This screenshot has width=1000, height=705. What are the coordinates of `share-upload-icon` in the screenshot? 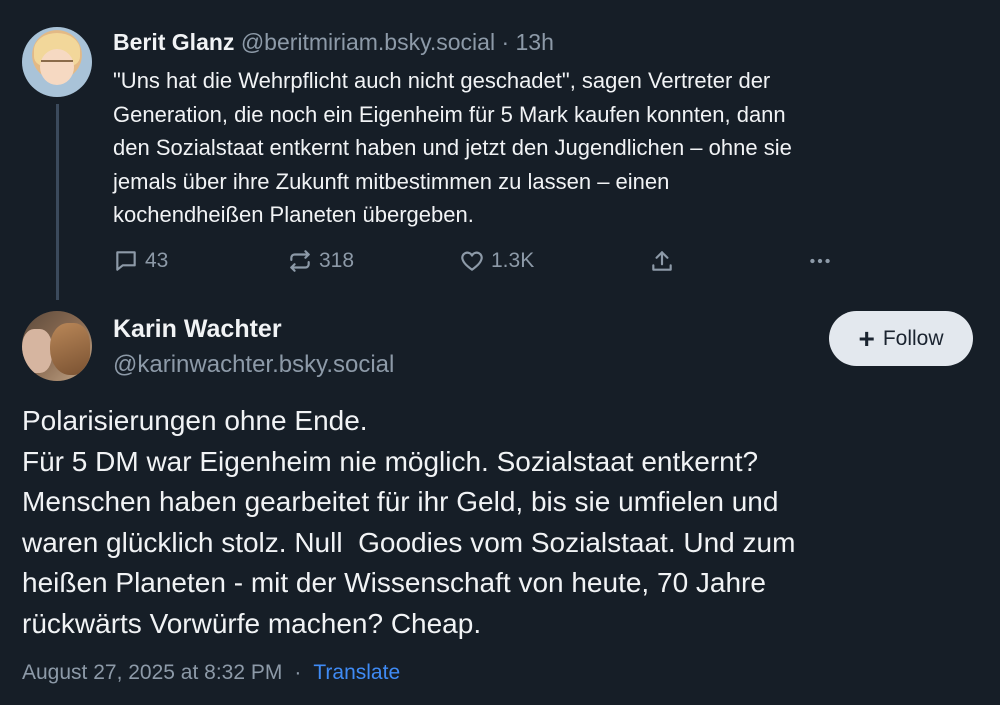 It's located at (662, 261).